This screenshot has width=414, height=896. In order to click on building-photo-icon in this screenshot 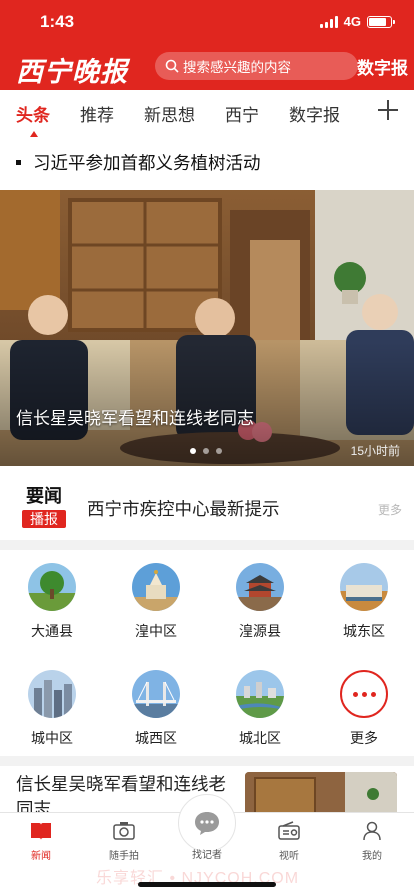, I will do `click(364, 587)`.